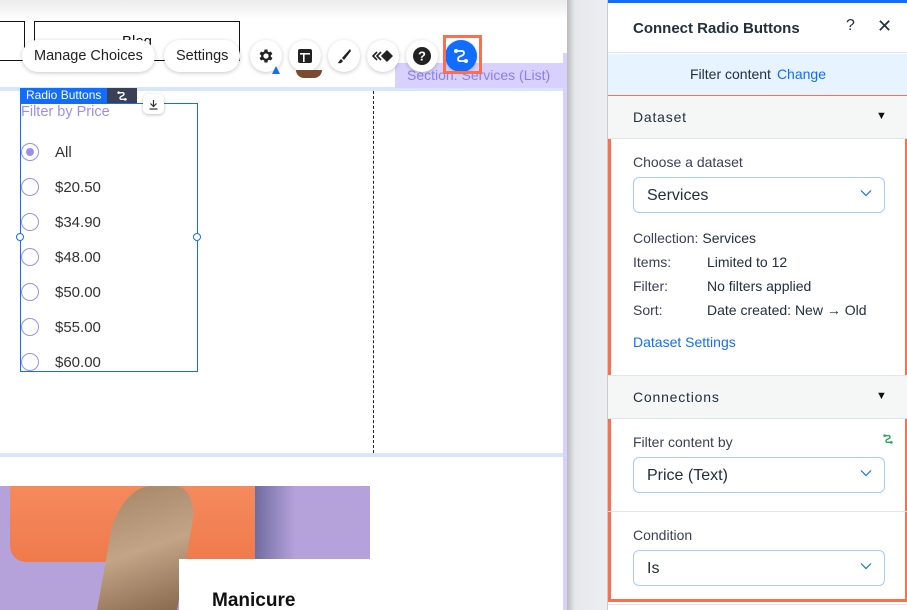  What do you see at coordinates (716, 28) in the screenshot?
I see `panel-title: Connect Radio Buttons` at bounding box center [716, 28].